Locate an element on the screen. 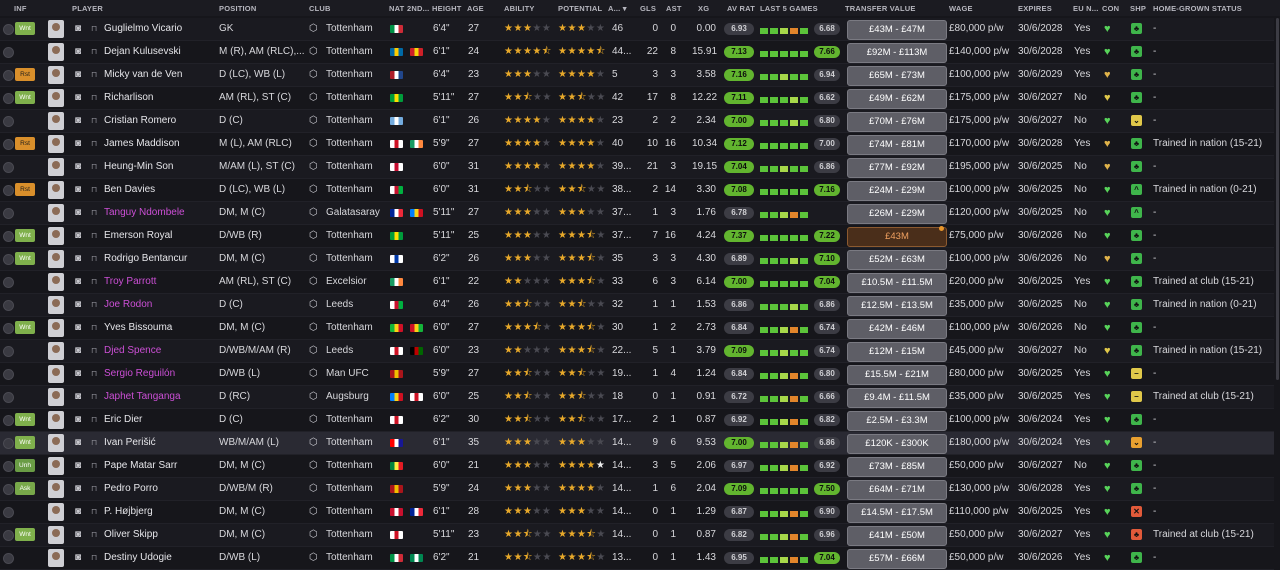 The width and height of the screenshot is (1280, 570). player-name-link: Destiny Udogie is located at coordinates (138, 558).